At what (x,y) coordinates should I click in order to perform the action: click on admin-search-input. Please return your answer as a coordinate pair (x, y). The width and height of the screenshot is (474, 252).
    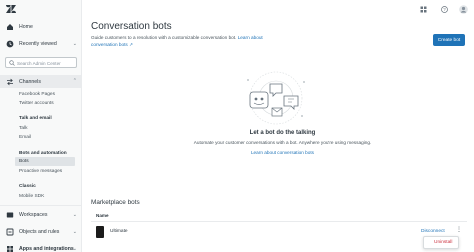
    Looking at the image, I should click on (46, 63).